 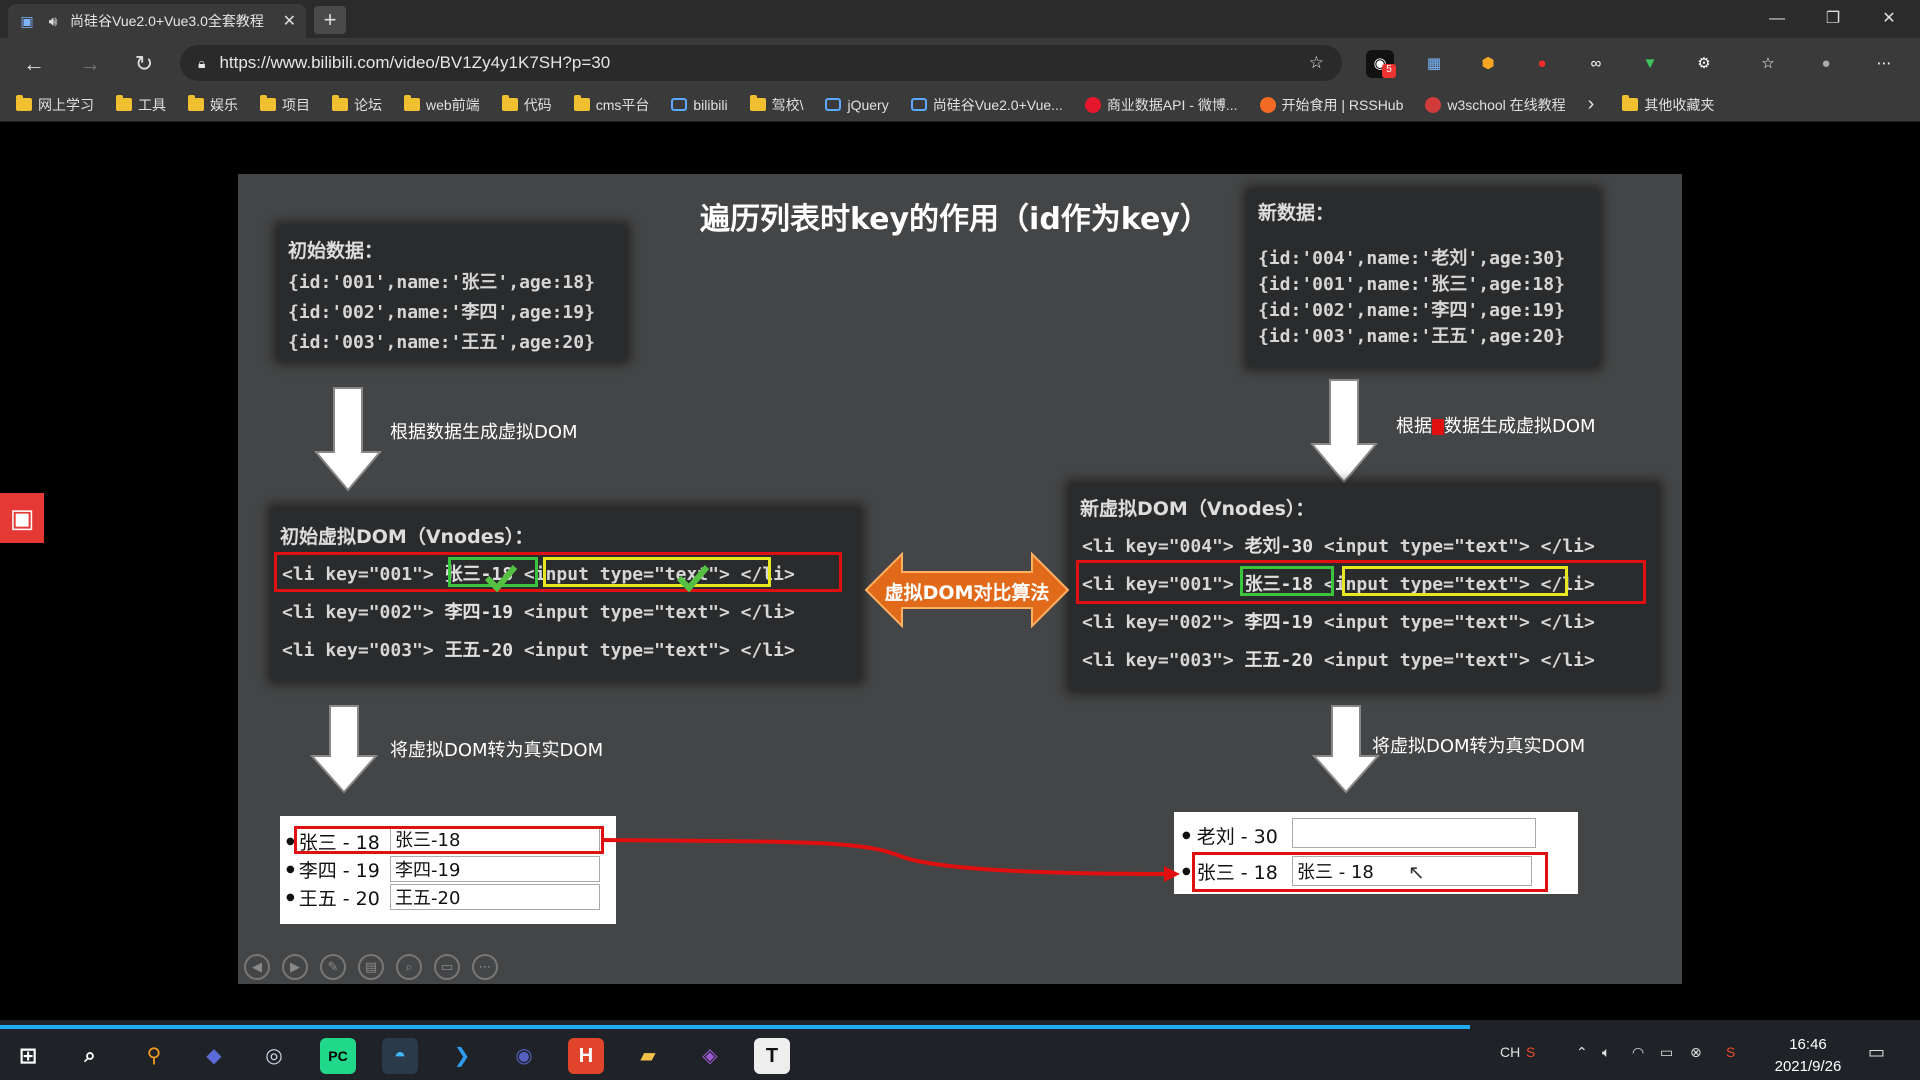 I want to click on tab-active: ▣ 🔊︎ 尚硅谷Vue2.0+Vue3.0全套教程 ✕, so click(x=157, y=21).